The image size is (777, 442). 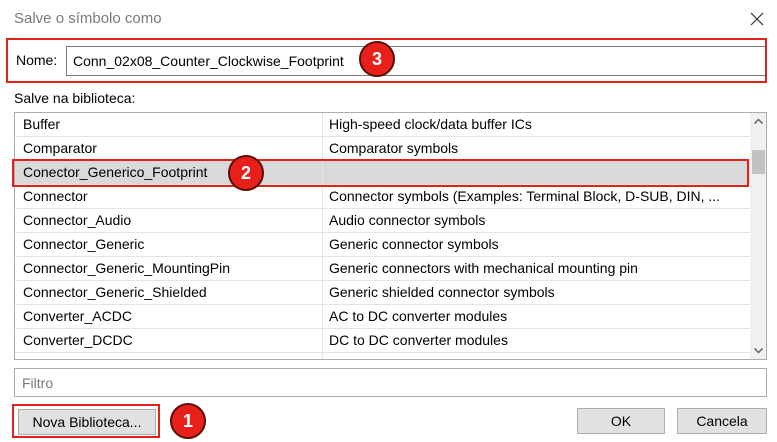 What do you see at coordinates (758, 162) in the screenshot?
I see `scroll-thumb` at bounding box center [758, 162].